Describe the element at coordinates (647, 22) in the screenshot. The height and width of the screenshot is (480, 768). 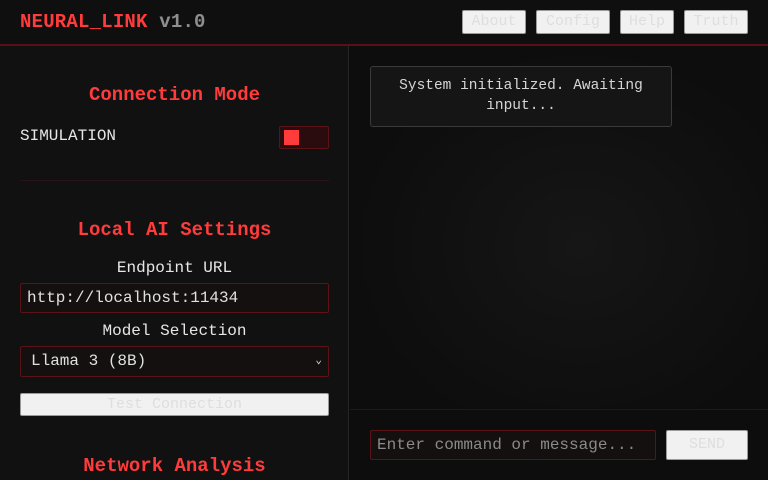
I see `nav-help-button: Help` at that location.